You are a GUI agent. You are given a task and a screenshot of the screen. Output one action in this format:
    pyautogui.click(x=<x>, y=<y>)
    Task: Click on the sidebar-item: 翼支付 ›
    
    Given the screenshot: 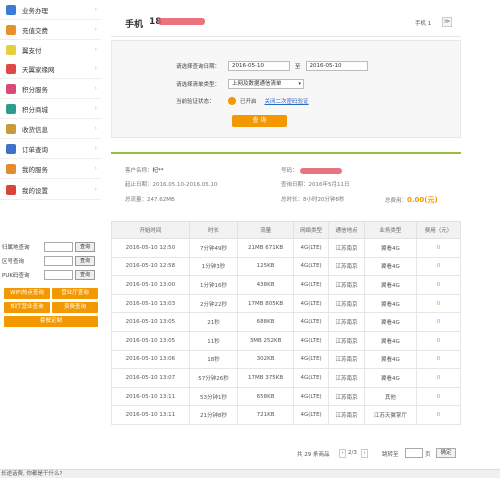 What is the action you would take?
    pyautogui.click(x=50, y=50)
    